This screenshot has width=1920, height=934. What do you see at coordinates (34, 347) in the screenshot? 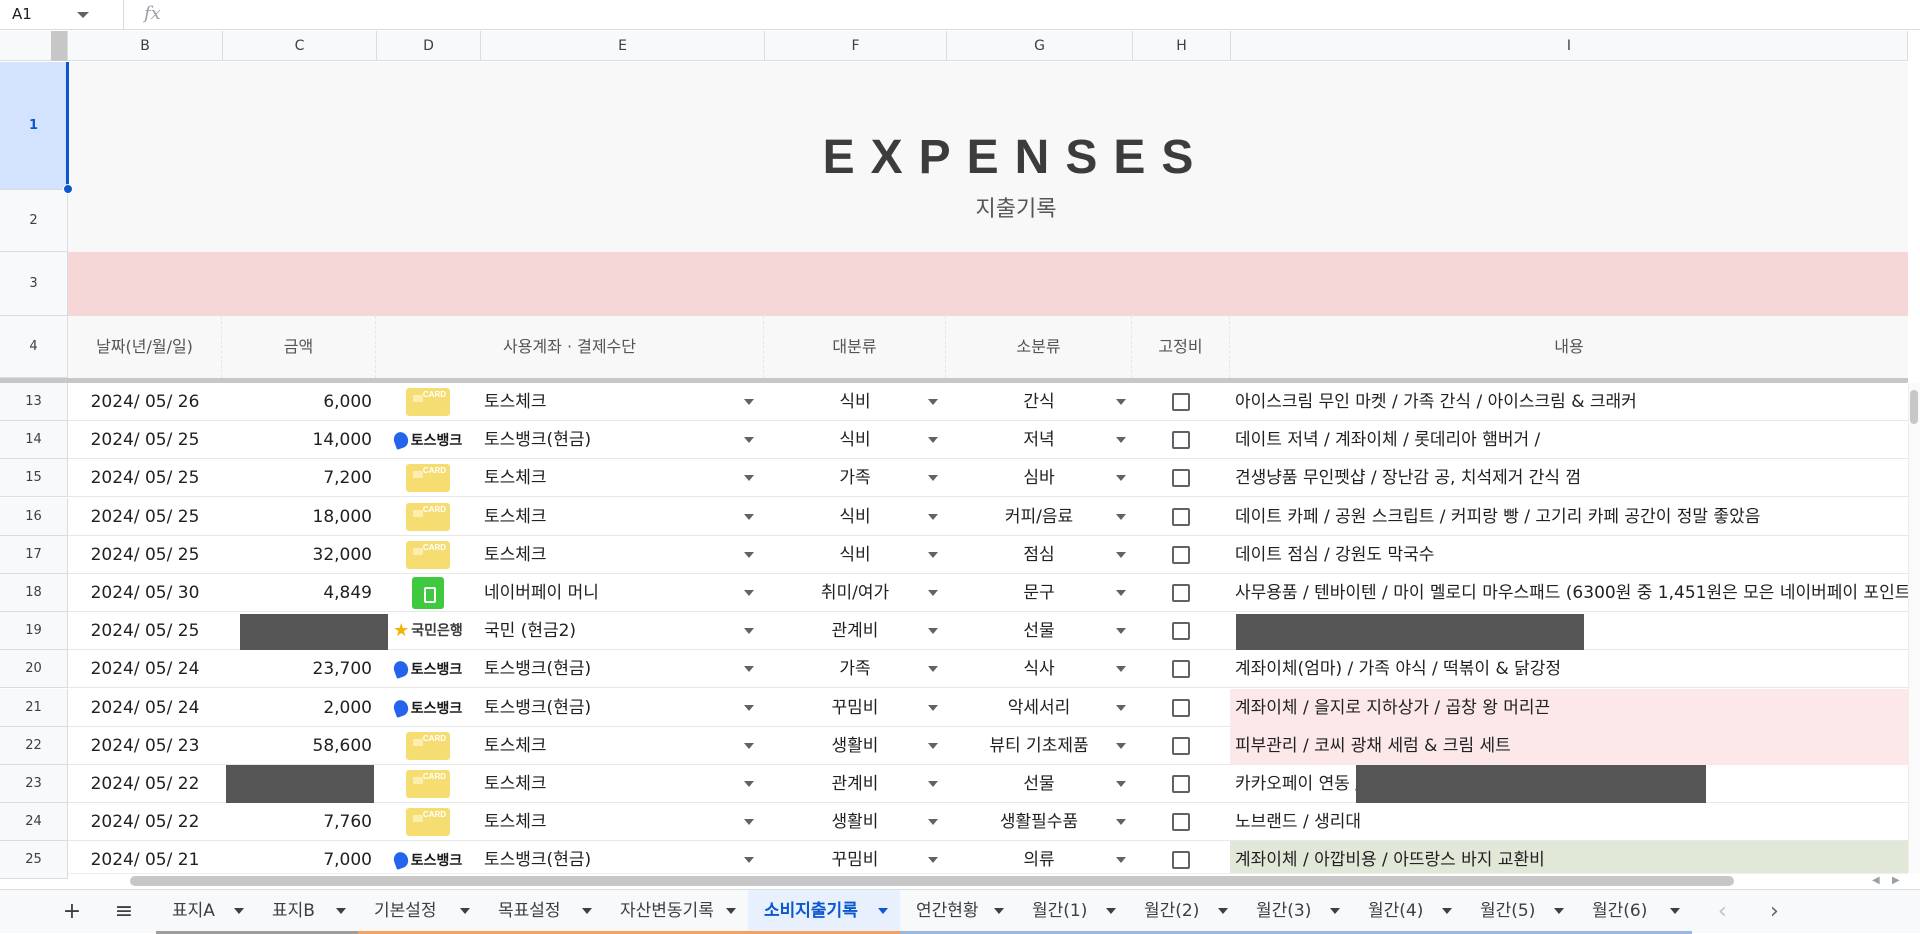
I see `row-header-4: 4` at bounding box center [34, 347].